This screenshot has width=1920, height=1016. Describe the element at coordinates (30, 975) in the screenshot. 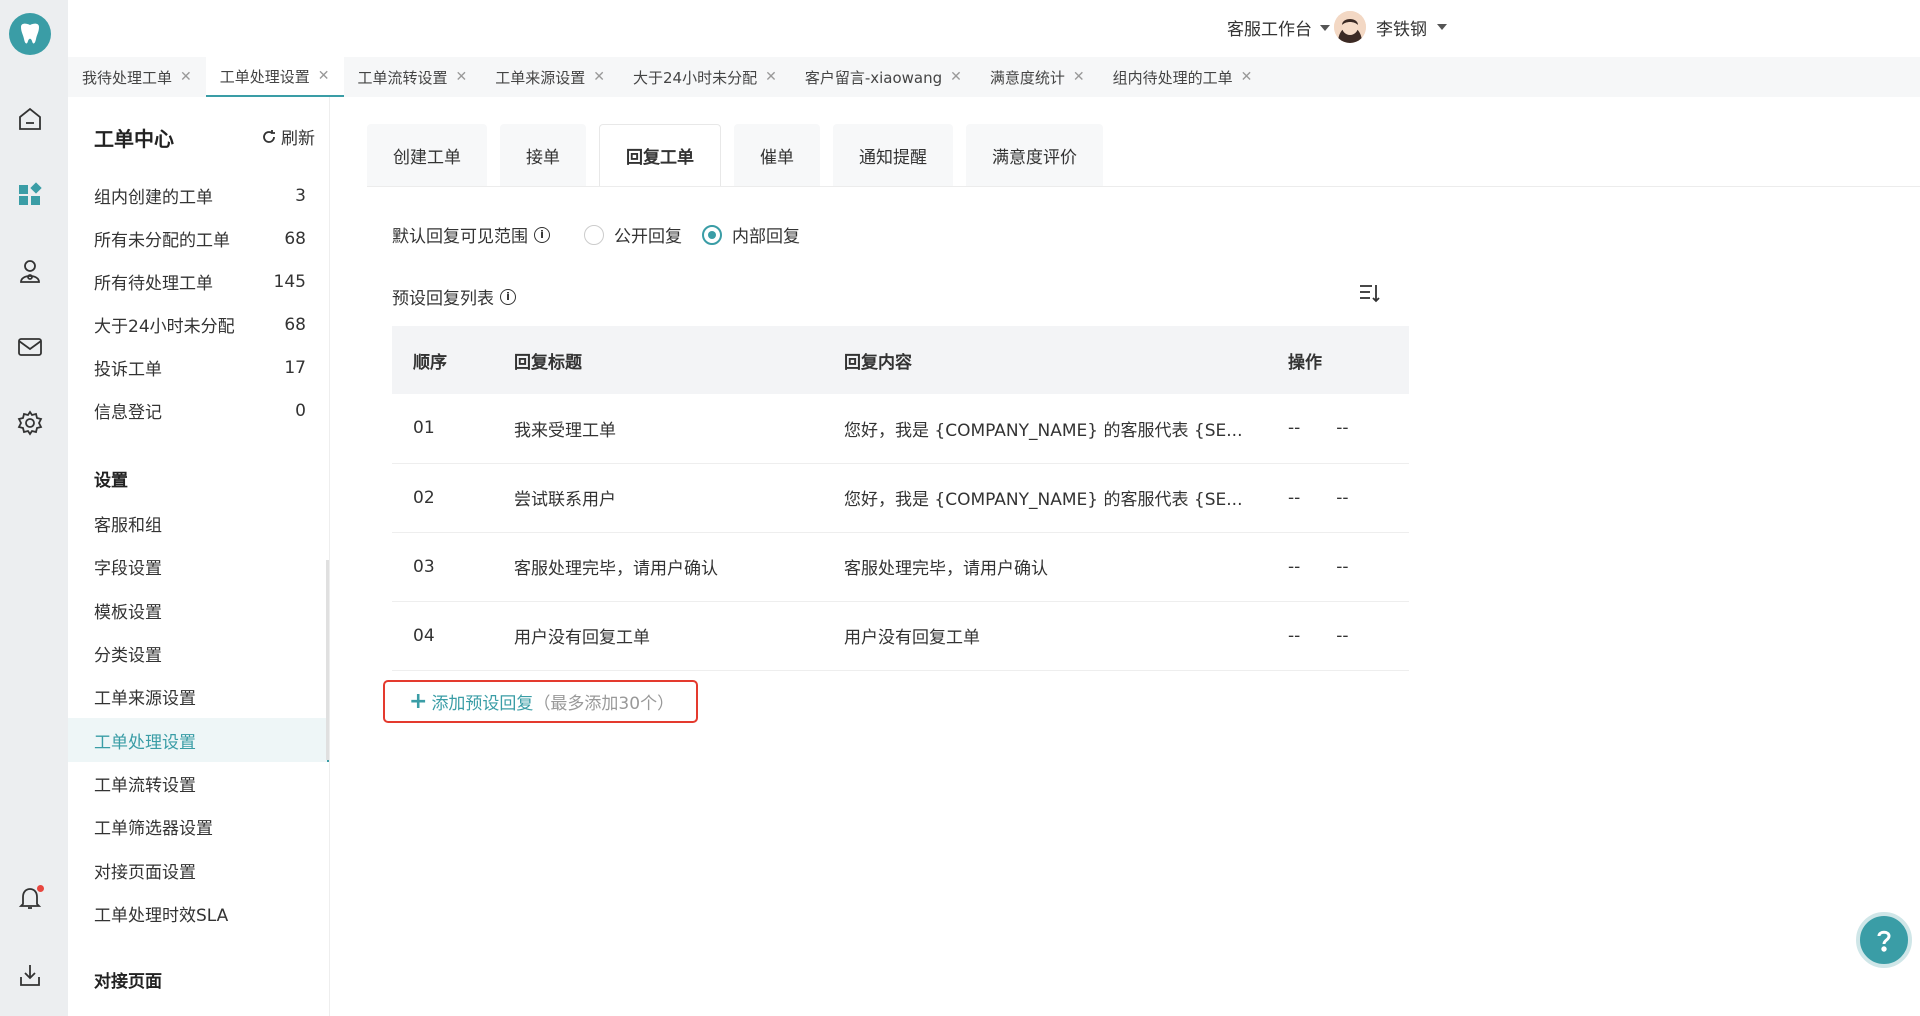

I see `download-inbox-icon` at that location.